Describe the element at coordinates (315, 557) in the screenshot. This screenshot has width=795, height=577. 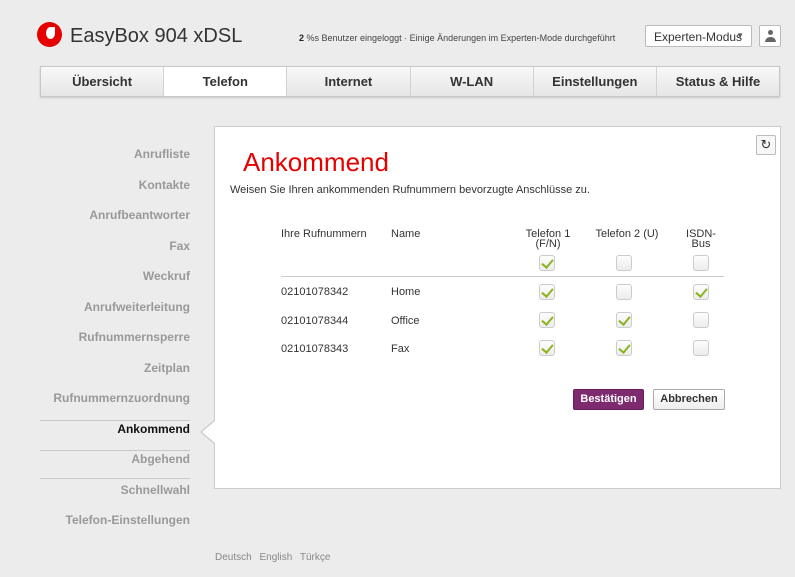
I see `language-link-tuerkce: Türkçe` at that location.